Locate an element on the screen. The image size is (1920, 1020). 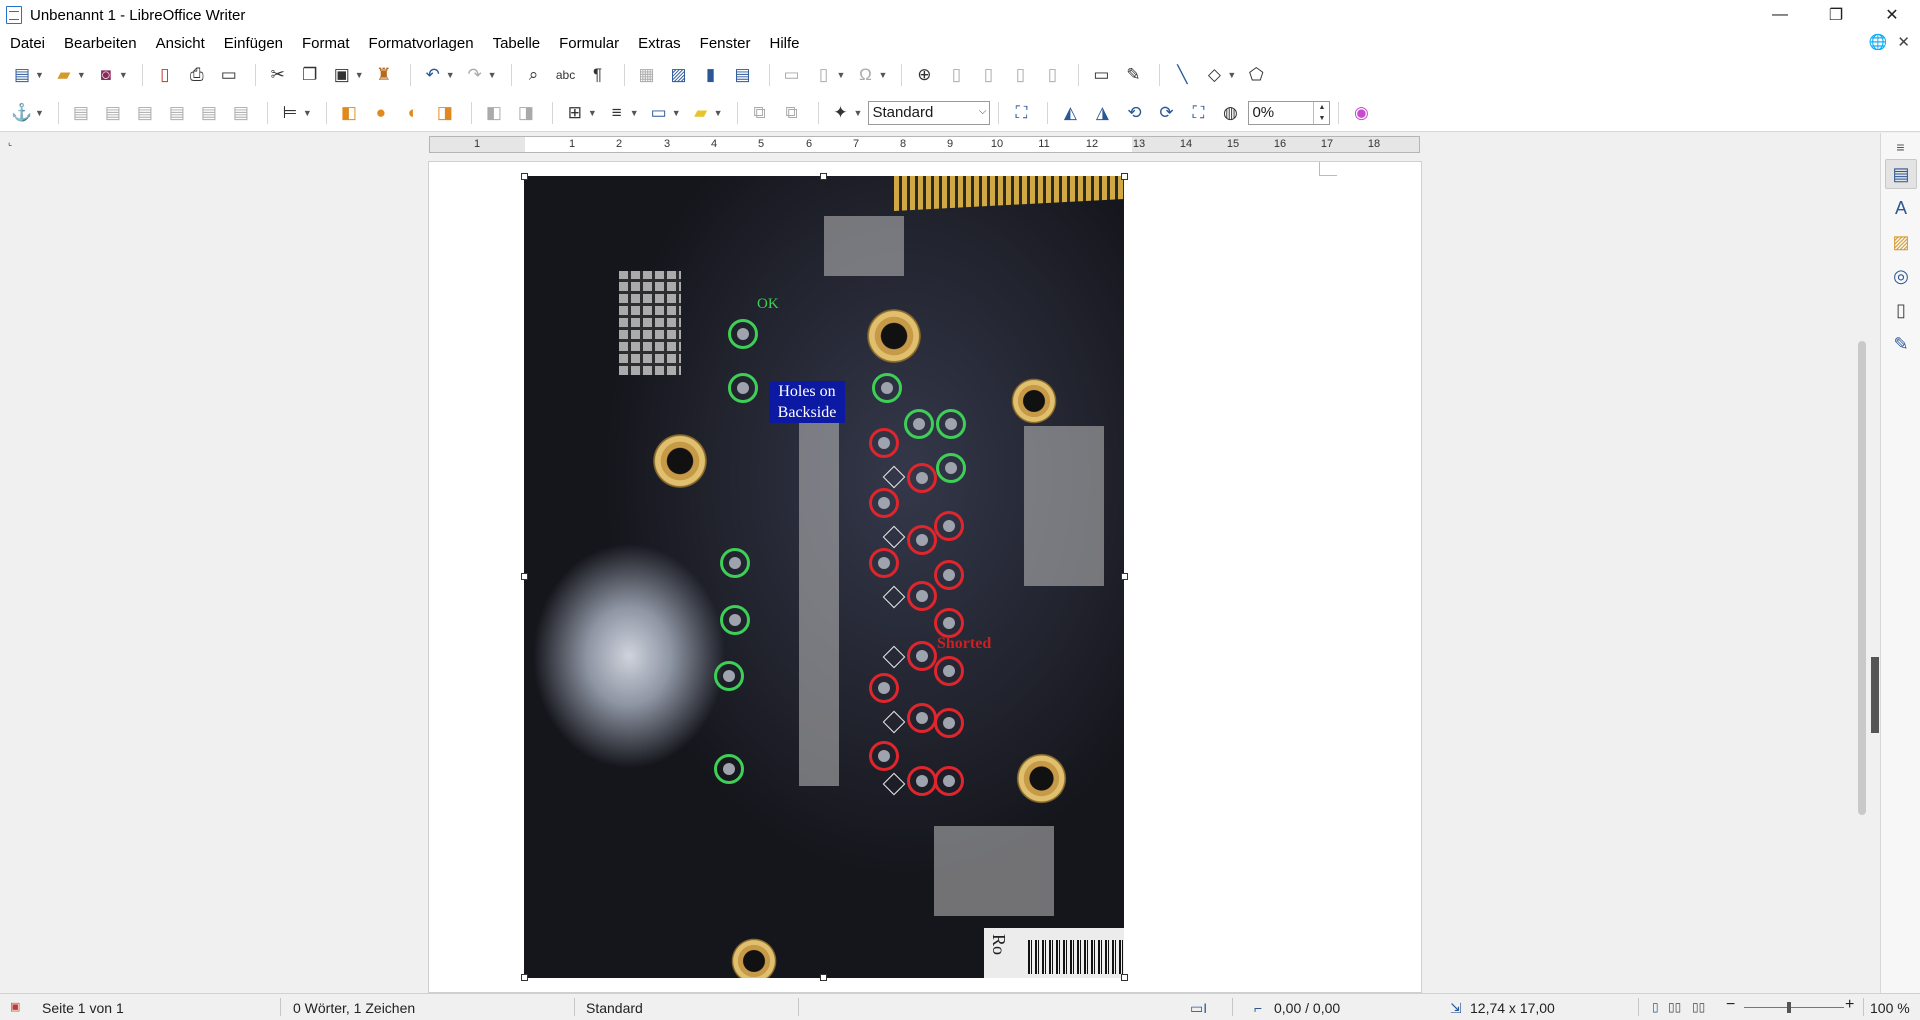
line-icon: ╲ is located at coordinates (1182, 75).